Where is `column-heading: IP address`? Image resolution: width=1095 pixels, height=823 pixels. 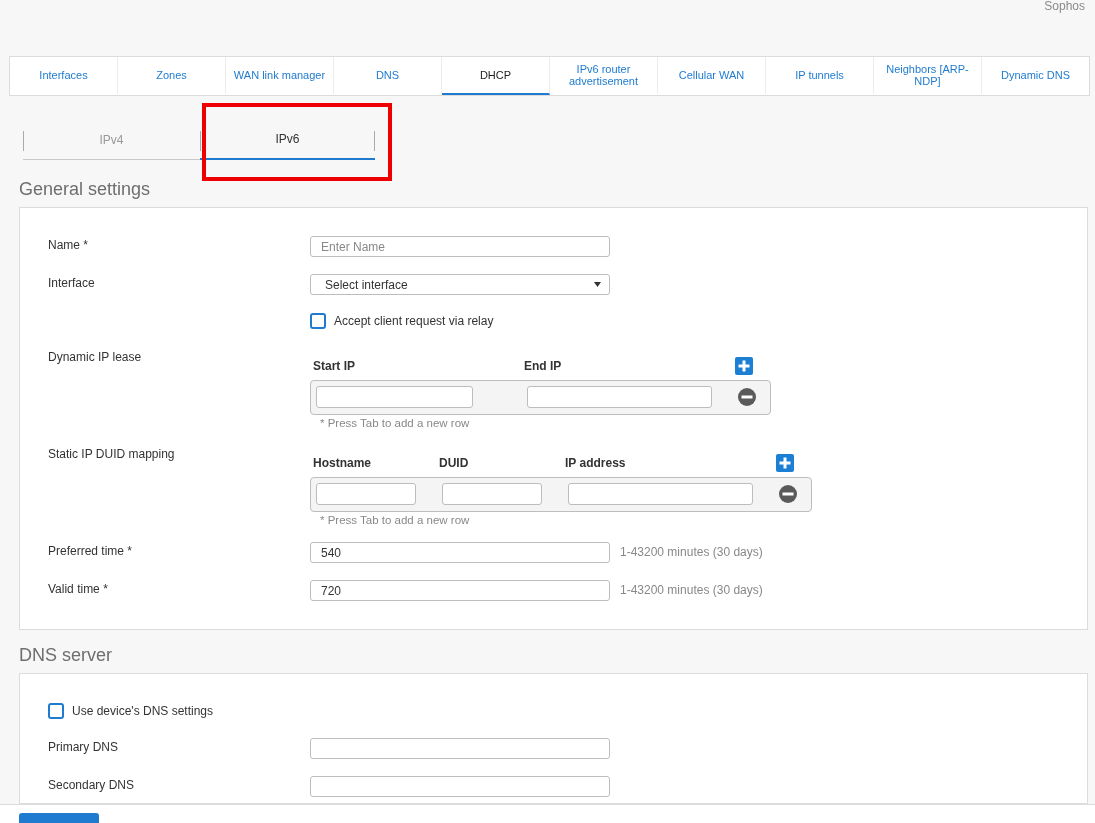 column-heading: IP address is located at coordinates (595, 463).